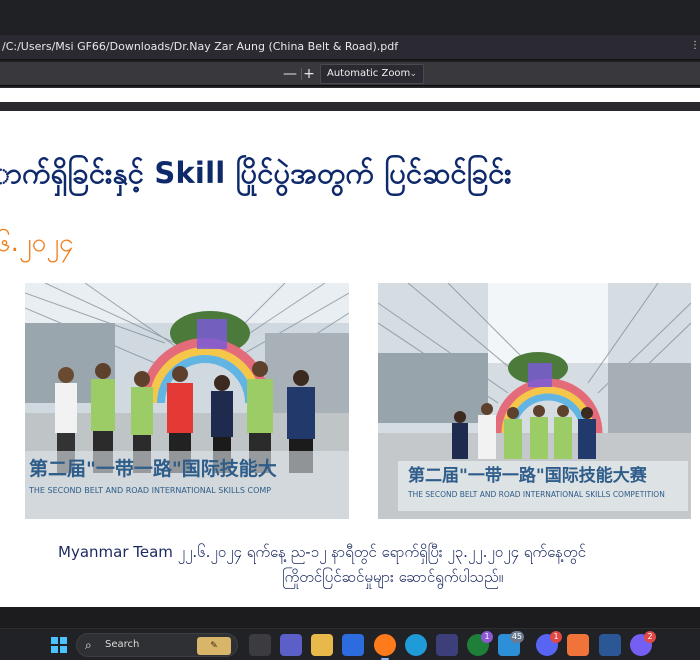  What do you see at coordinates (59, 645) in the screenshot?
I see `windows-start-icon` at bounding box center [59, 645].